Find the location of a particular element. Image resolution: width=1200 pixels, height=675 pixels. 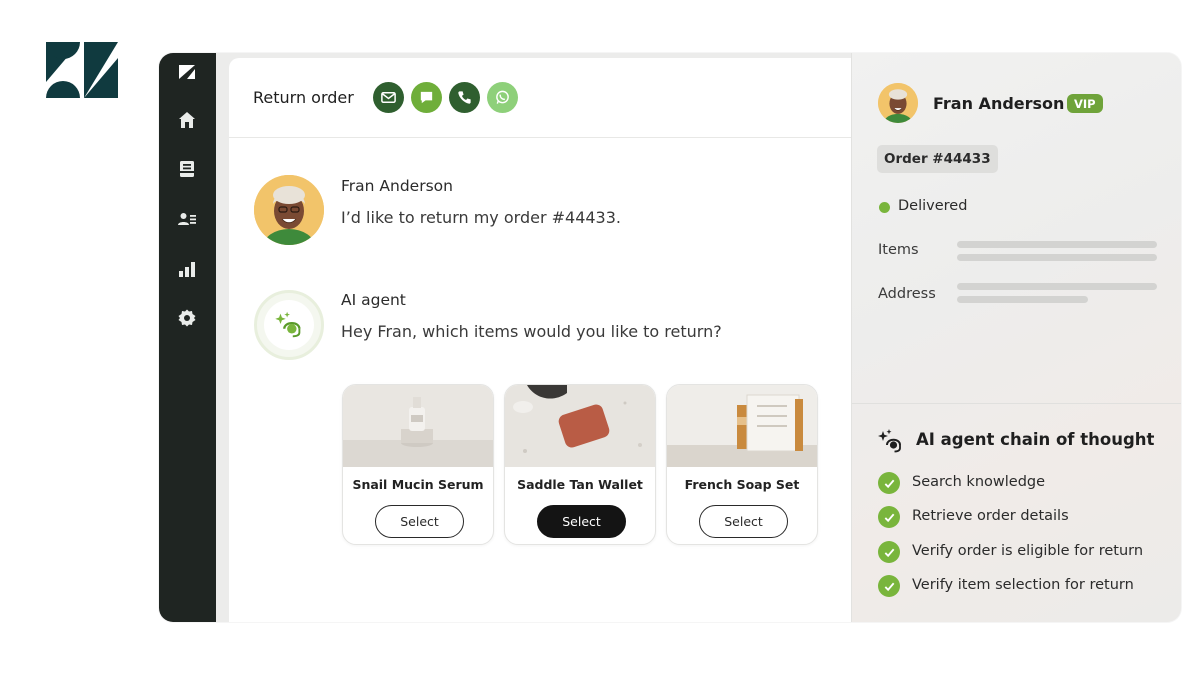

ticket-title: Return order is located at coordinates (303, 97).